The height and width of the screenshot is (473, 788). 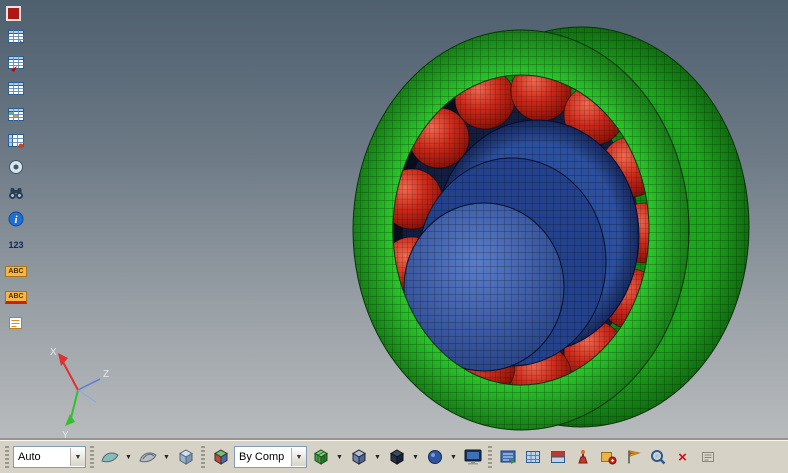 I want to click on shaded-geometry-icon, so click(x=109, y=457).